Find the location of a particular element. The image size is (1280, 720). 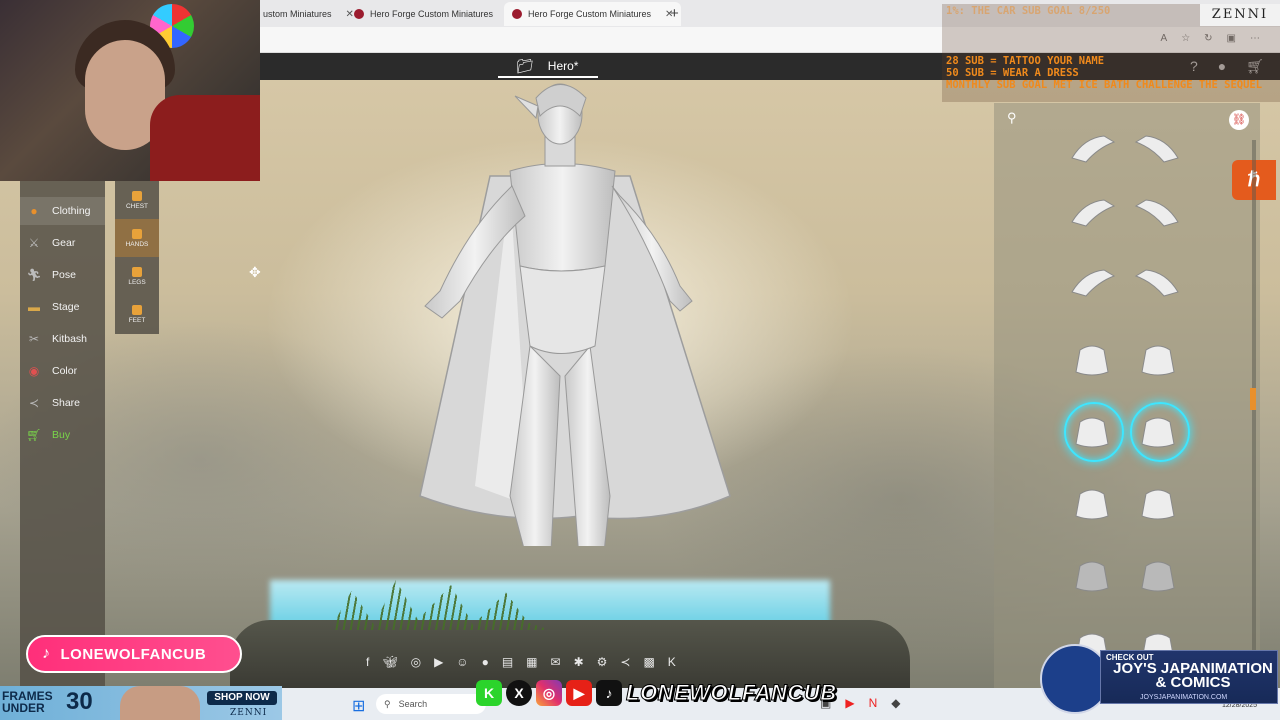

netflix-icon: N is located at coordinates (873, 703).